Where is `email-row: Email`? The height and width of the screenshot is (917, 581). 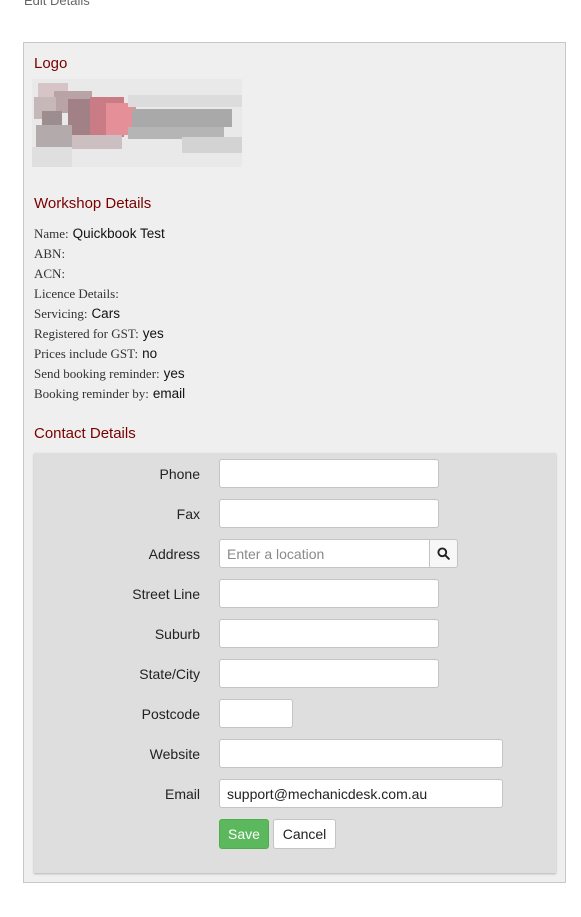 email-row: Email is located at coordinates (295, 794).